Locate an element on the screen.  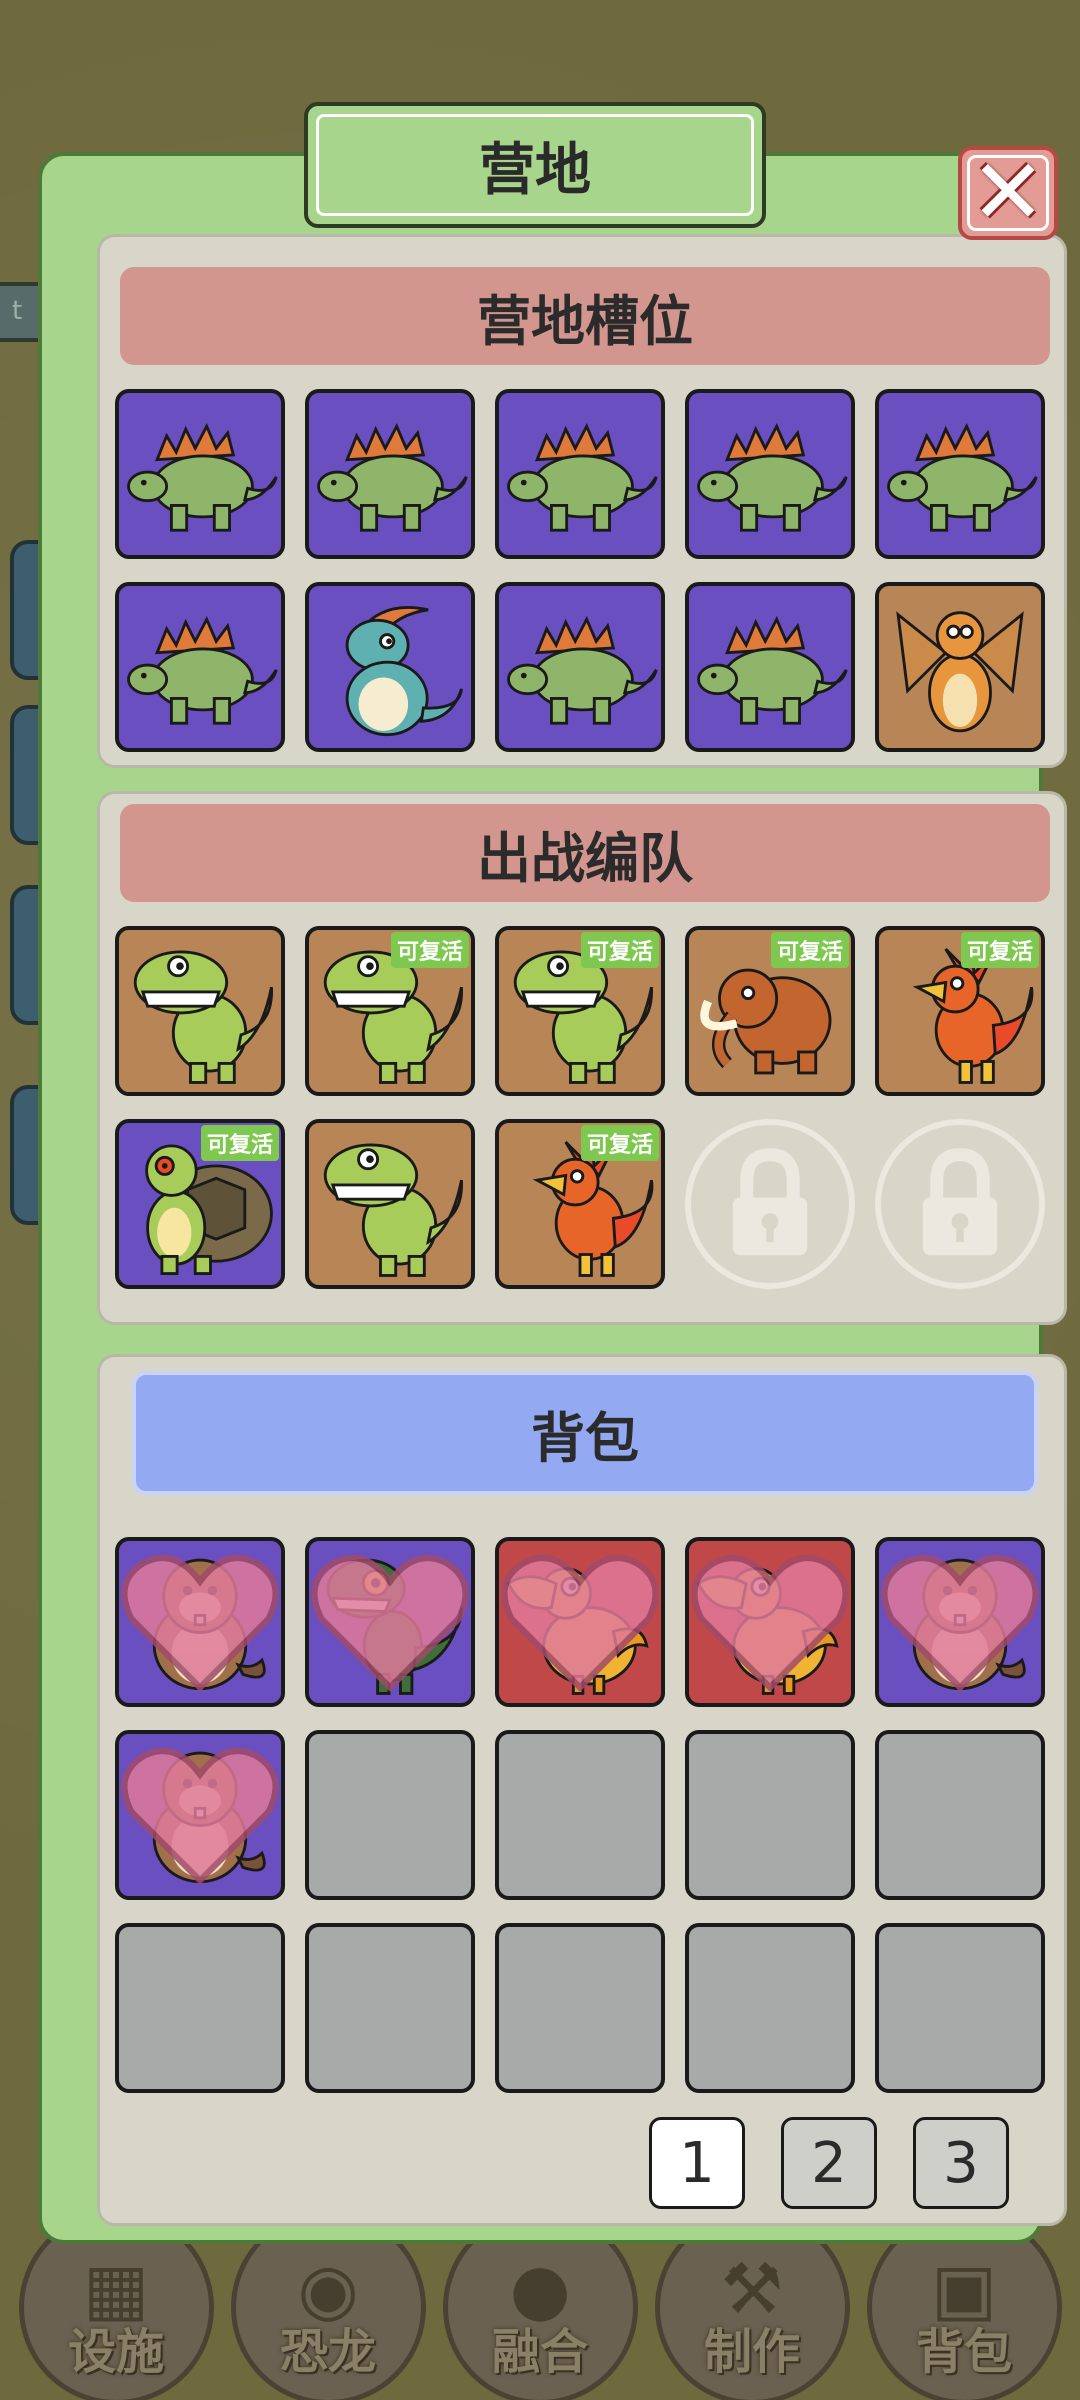
nav-label: 背包 is located at coordinates (963, 2352).